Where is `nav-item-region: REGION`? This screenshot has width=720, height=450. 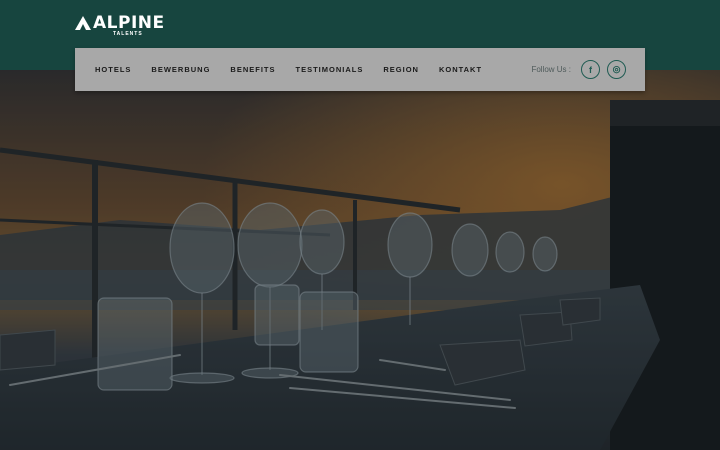 nav-item-region: REGION is located at coordinates (401, 69).